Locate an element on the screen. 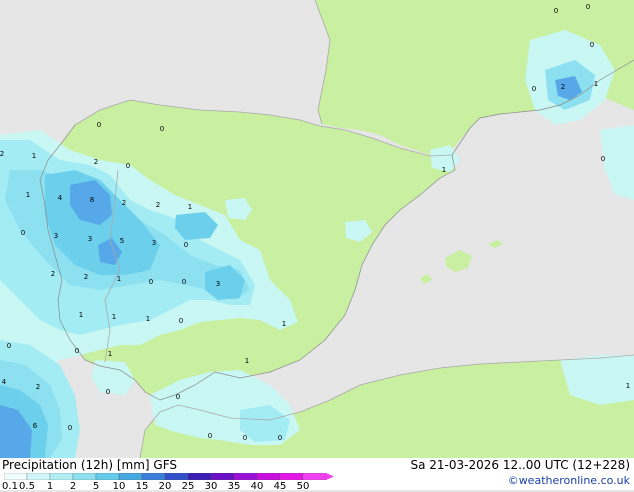  legend-tick-label: 45 is located at coordinates (280, 486).